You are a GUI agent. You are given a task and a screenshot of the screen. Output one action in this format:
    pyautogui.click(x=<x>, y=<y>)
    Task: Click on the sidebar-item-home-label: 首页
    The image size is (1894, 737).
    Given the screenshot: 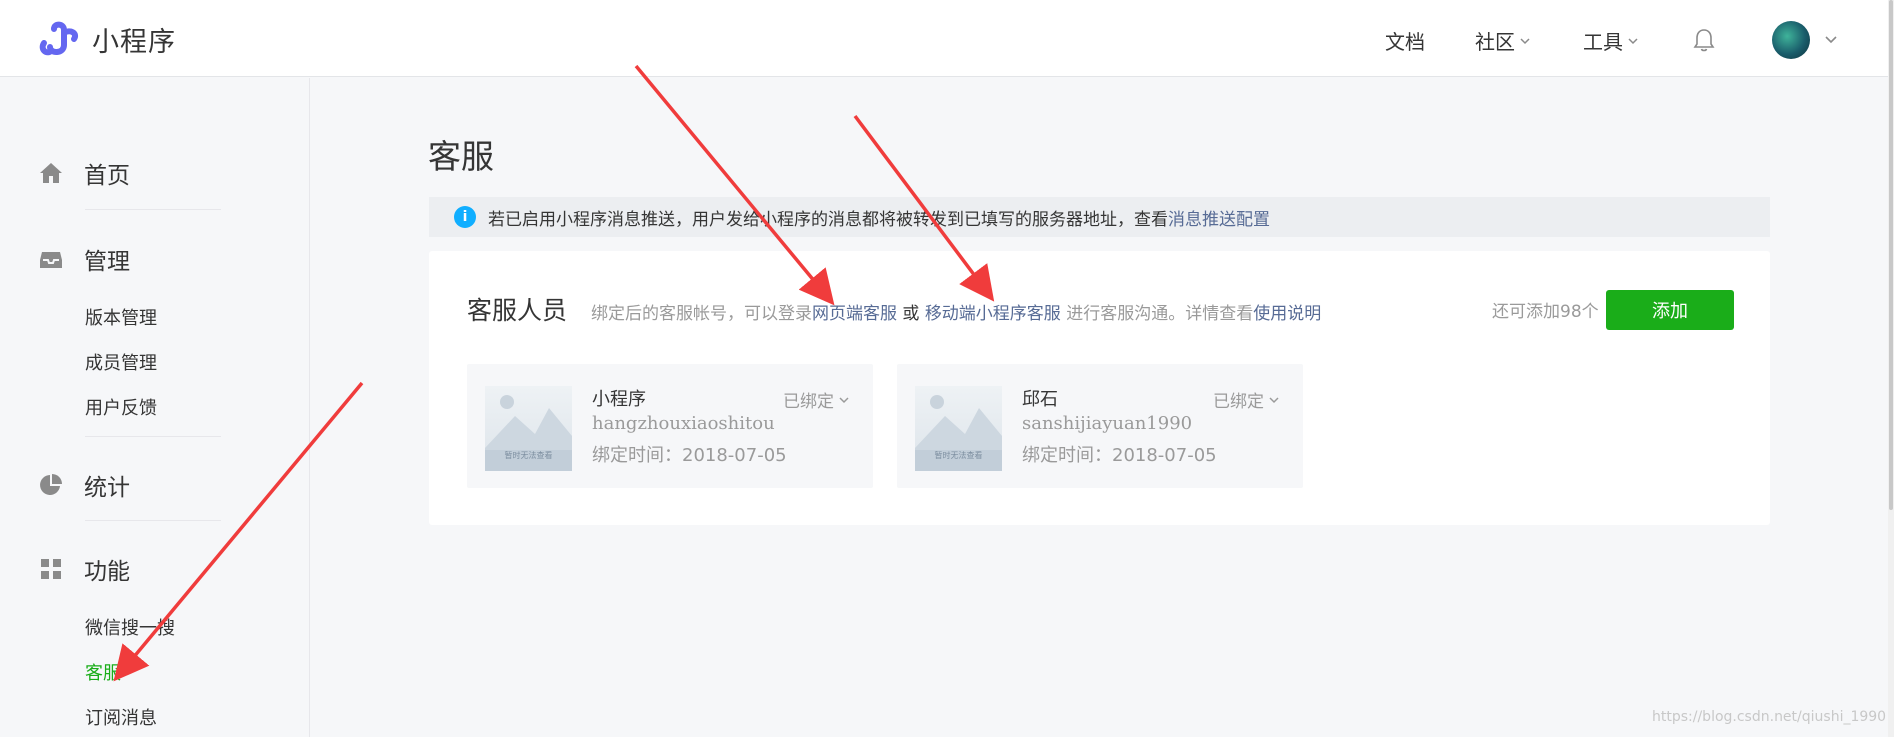 What is the action you would take?
    pyautogui.click(x=107, y=176)
    